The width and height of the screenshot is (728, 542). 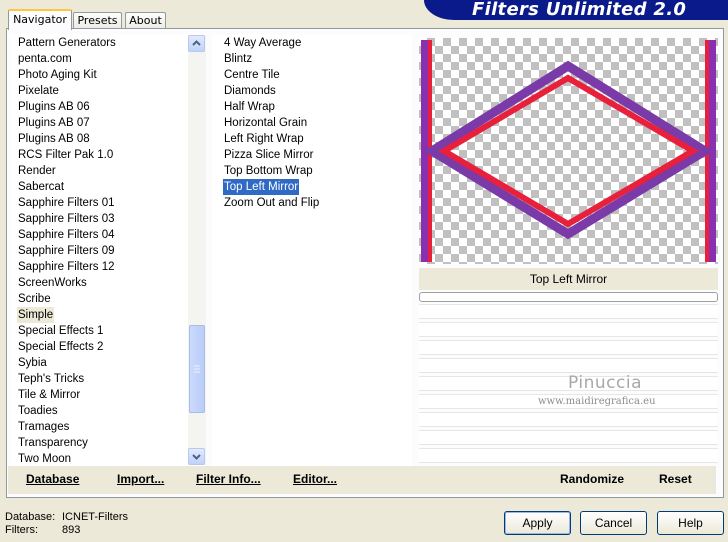 I want to click on category-list-item: Simple, so click(x=36, y=315).